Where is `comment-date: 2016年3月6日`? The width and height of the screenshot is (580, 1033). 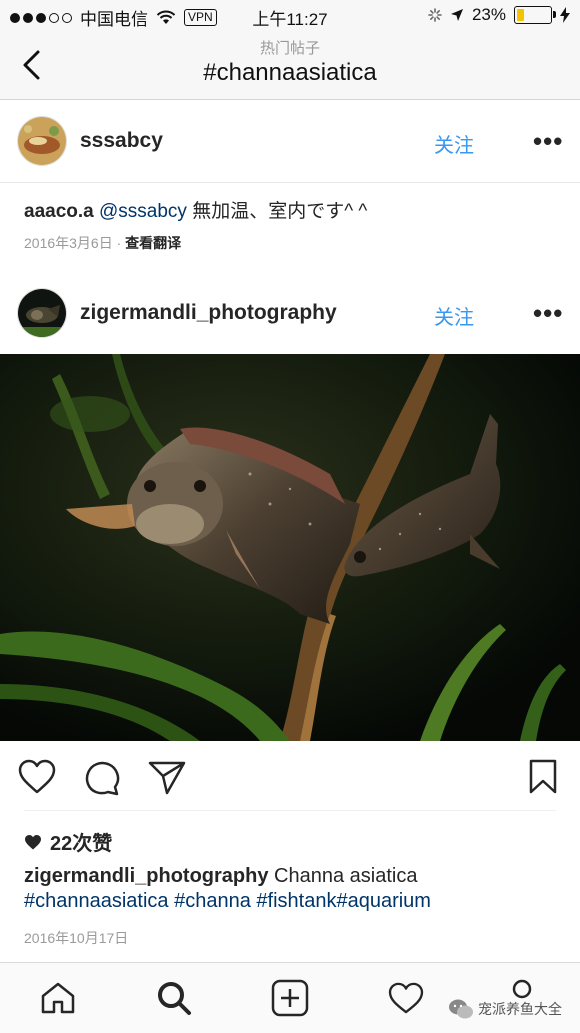
comment-date: 2016年3月6日 is located at coordinates (68, 243).